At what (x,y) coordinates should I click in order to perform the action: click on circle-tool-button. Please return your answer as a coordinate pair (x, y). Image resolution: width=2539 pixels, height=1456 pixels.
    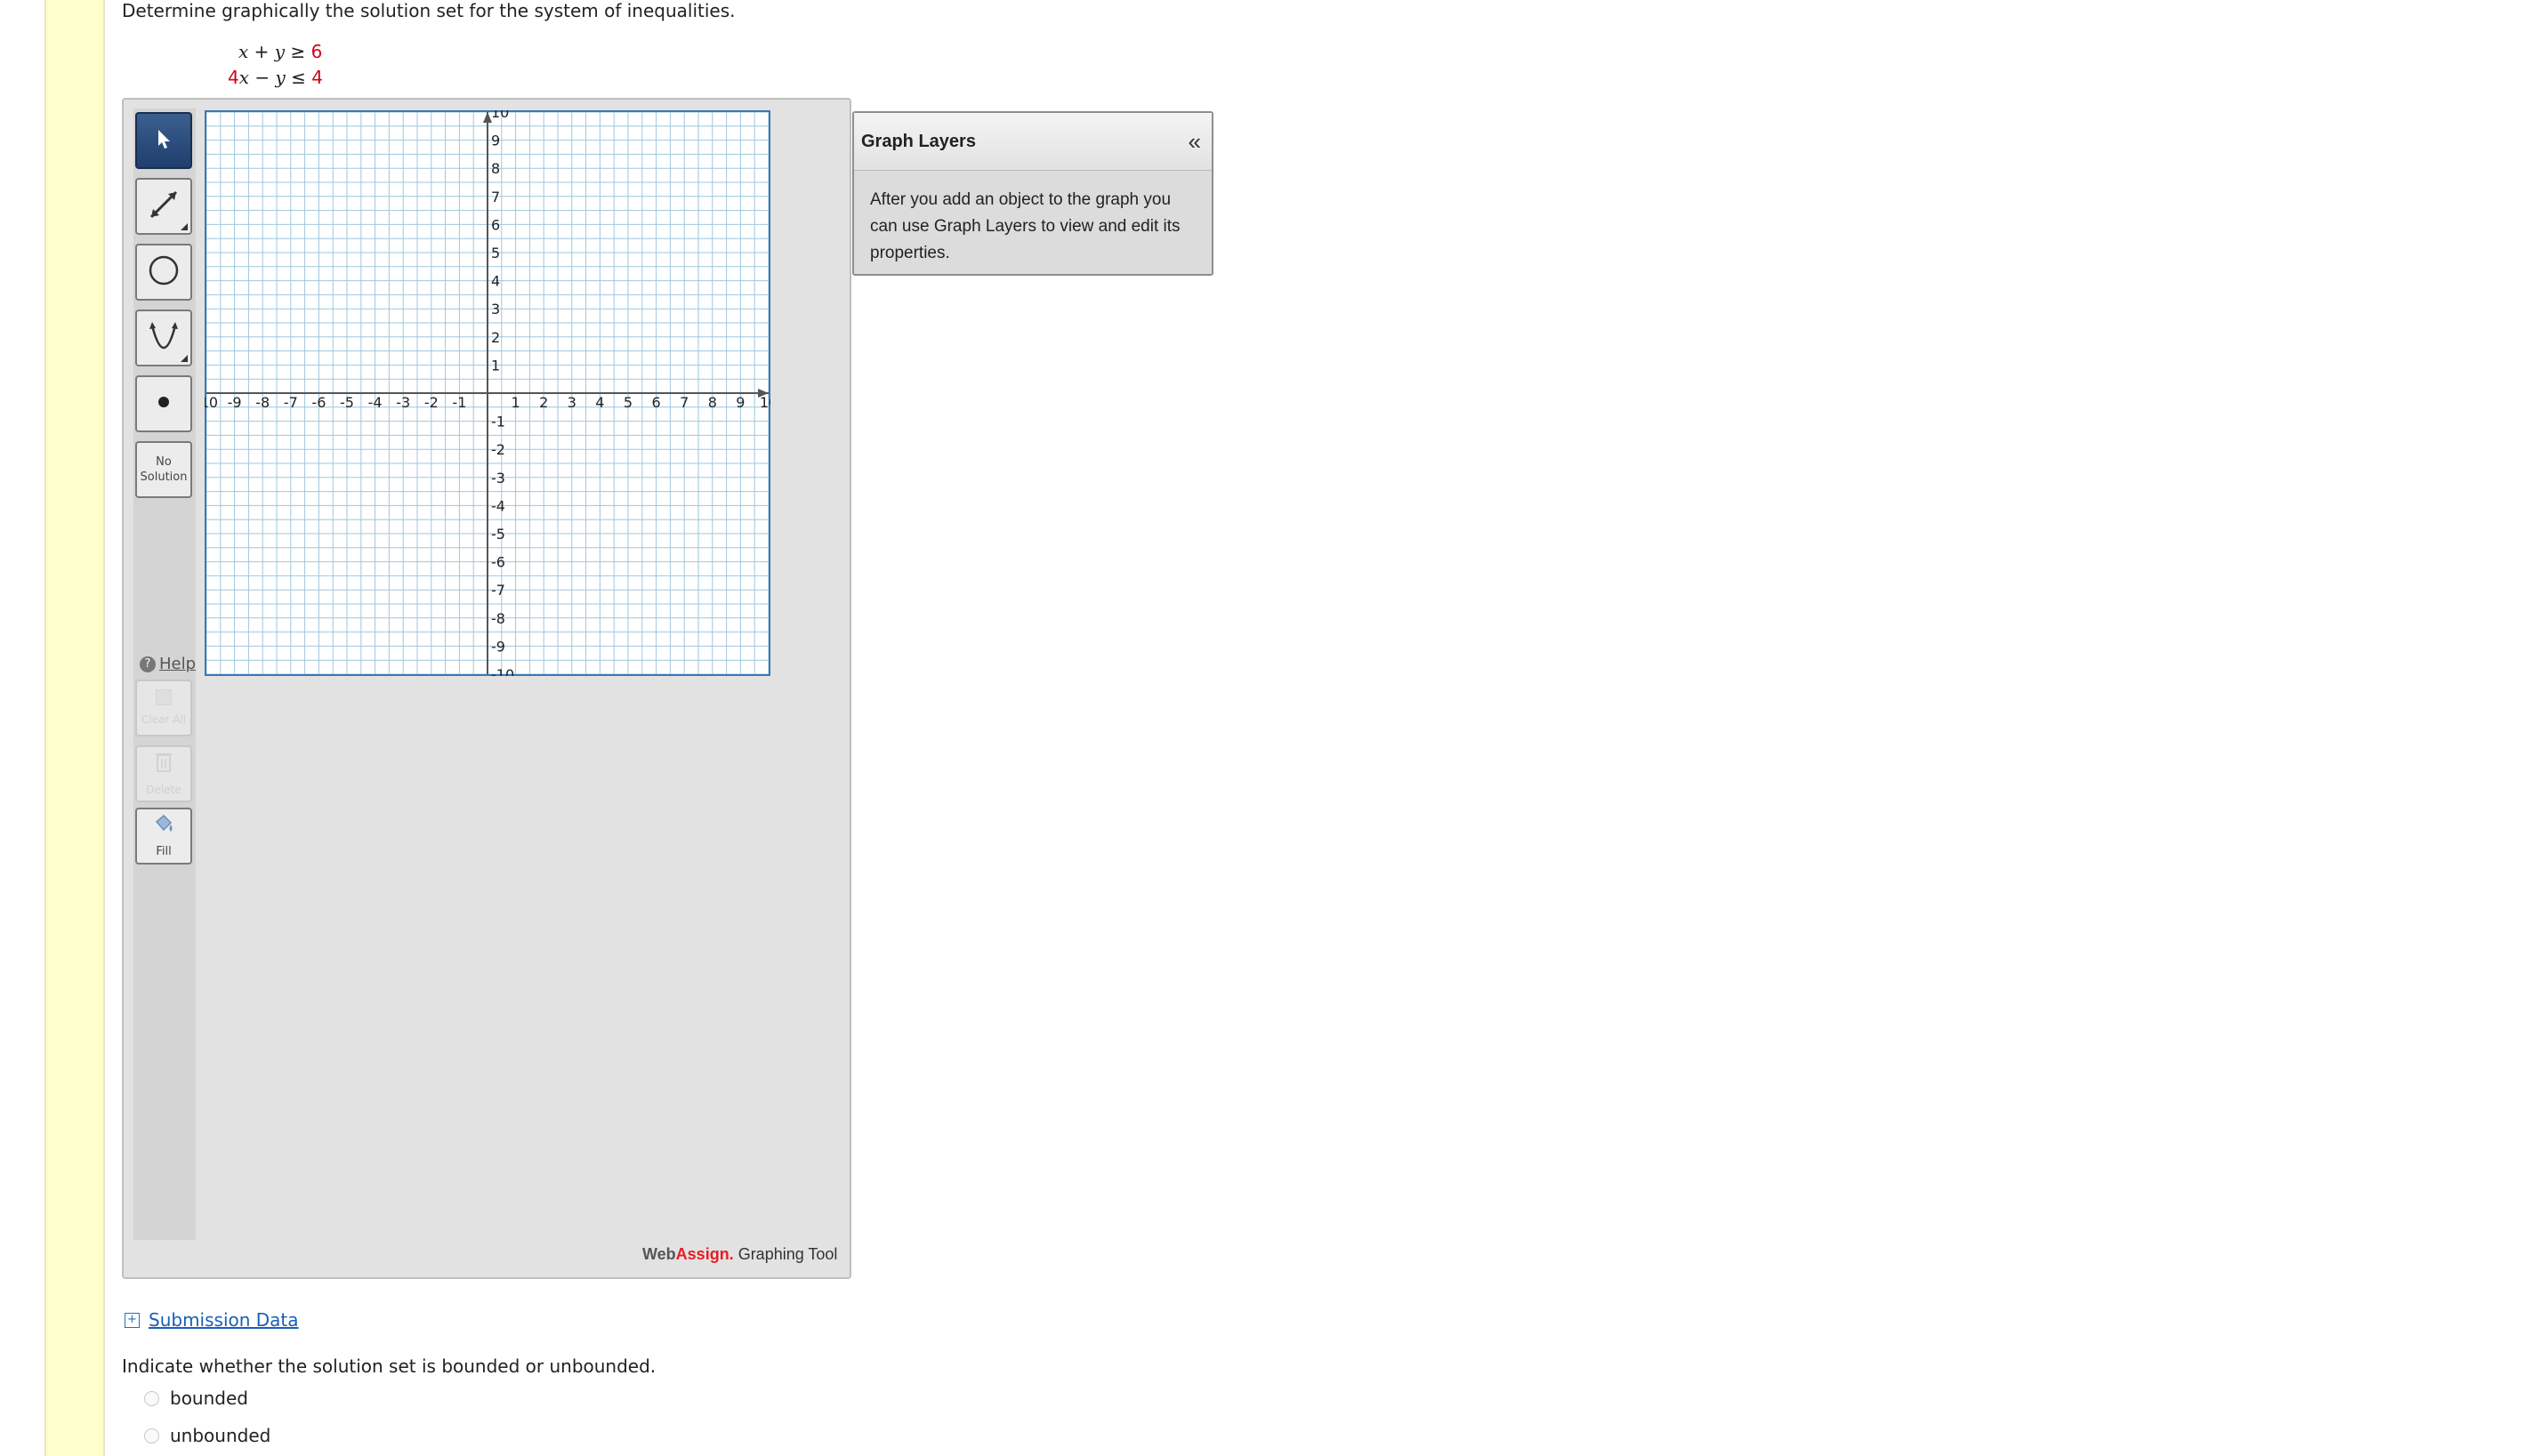
    Looking at the image, I should click on (163, 272).